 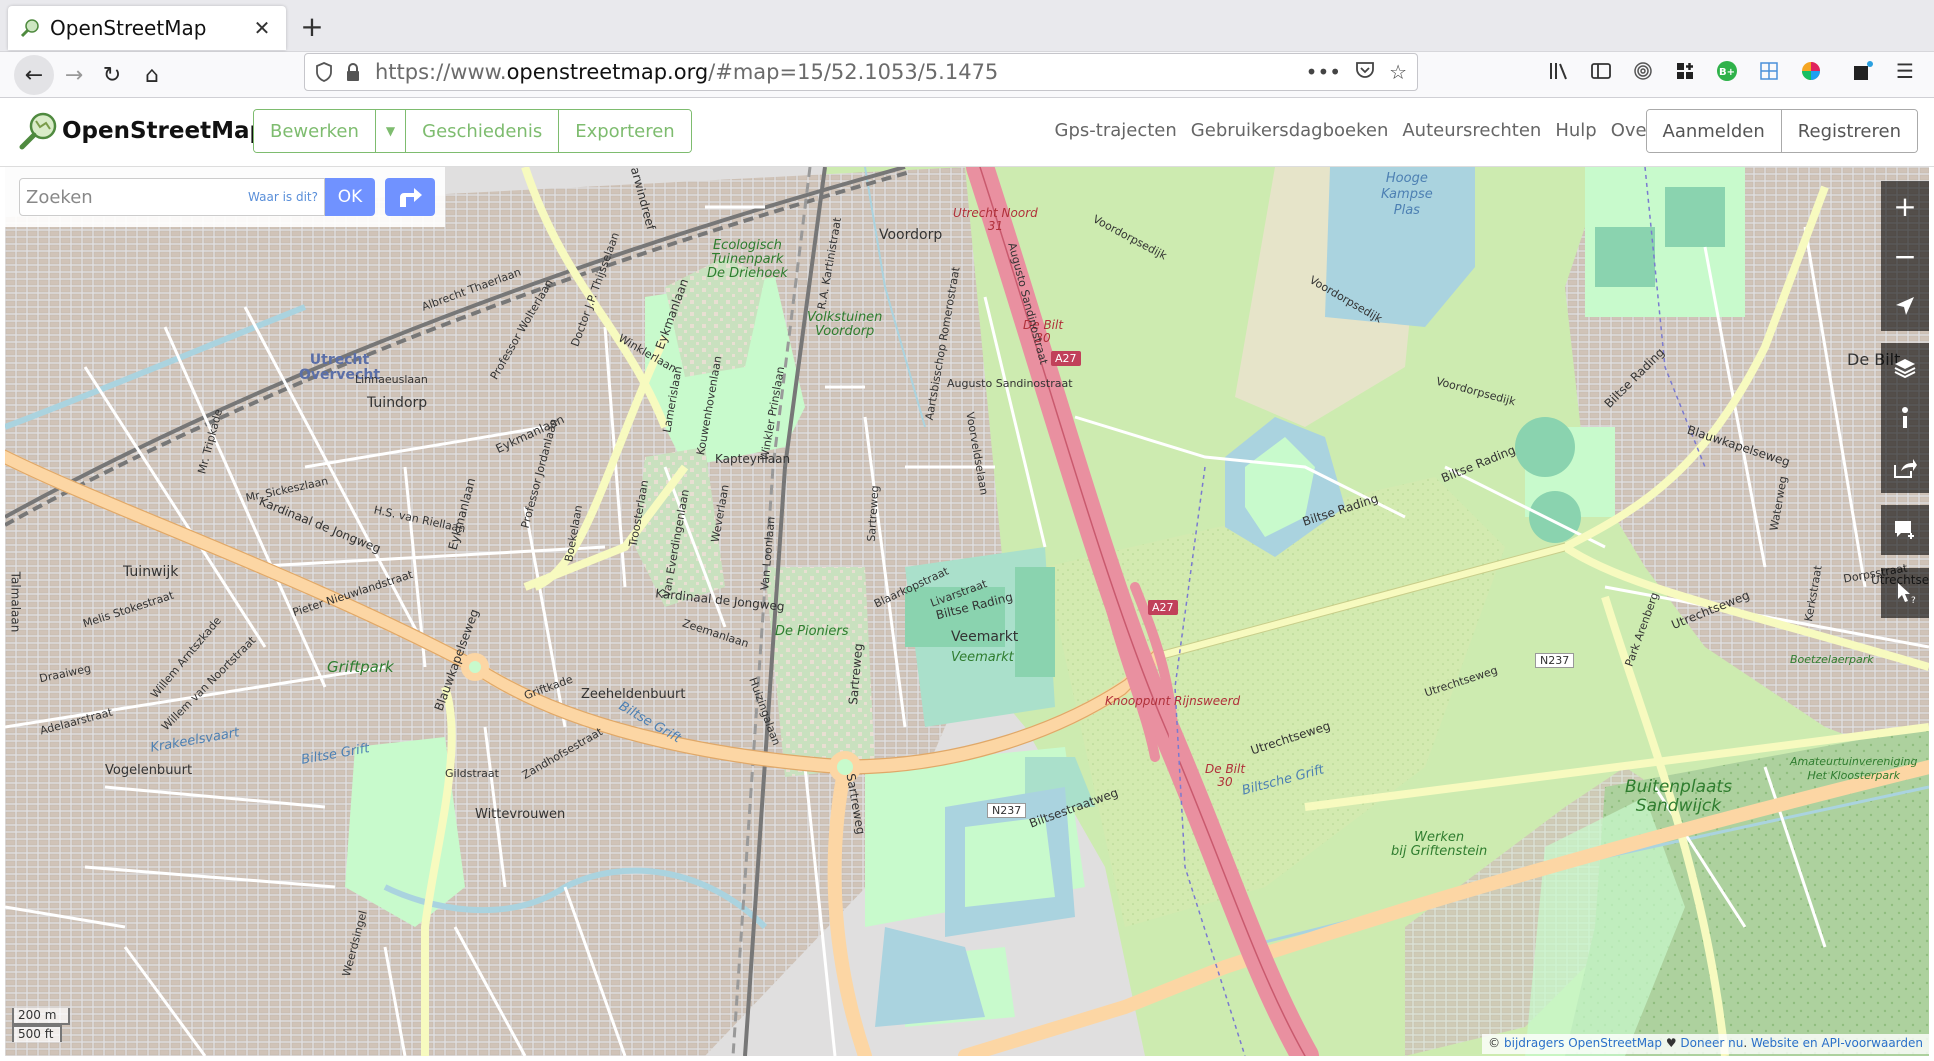 I want to click on query-controls: ?, so click(x=1905, y=593).